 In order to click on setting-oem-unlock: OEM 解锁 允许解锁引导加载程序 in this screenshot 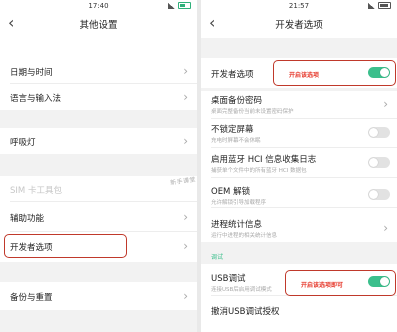, I will do `click(299, 193)`.